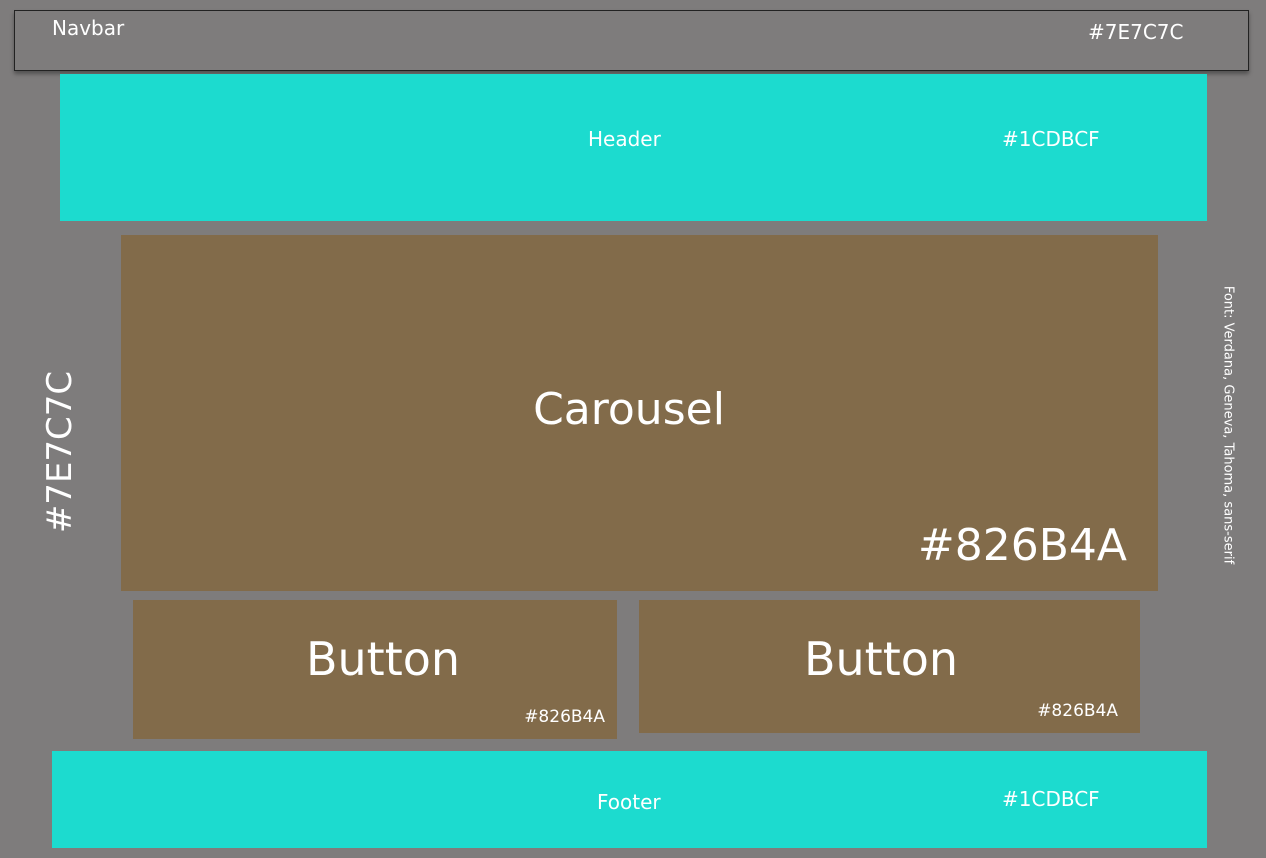 This screenshot has width=1266, height=858. What do you see at coordinates (631, 40) in the screenshot?
I see `navbar: Navbar #7E7C7C` at bounding box center [631, 40].